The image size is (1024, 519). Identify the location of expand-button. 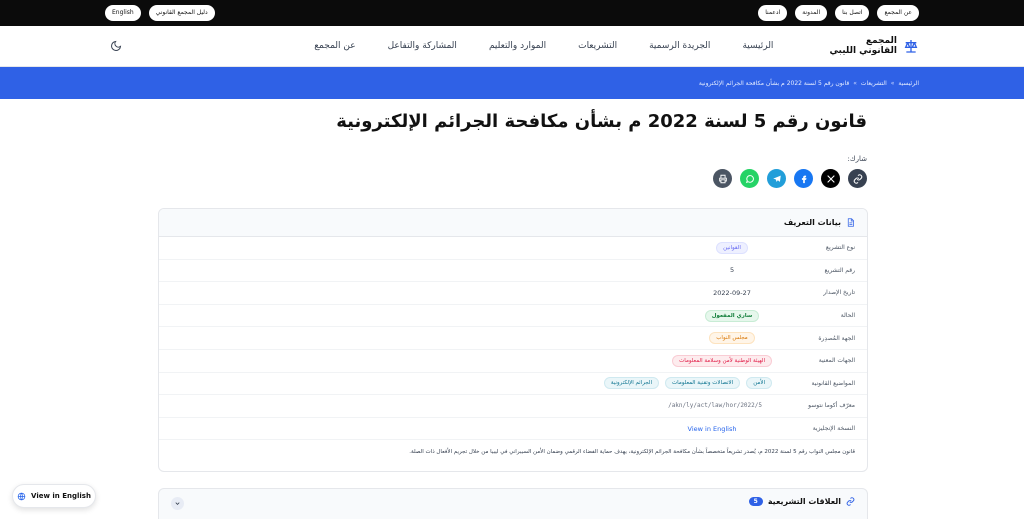
(177, 503).